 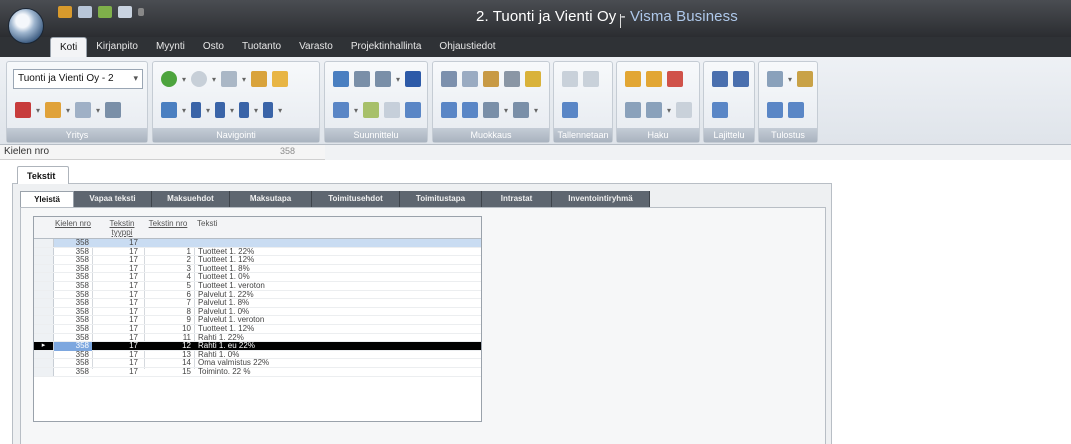 What do you see at coordinates (53, 110) in the screenshot?
I see `user-icon` at bounding box center [53, 110].